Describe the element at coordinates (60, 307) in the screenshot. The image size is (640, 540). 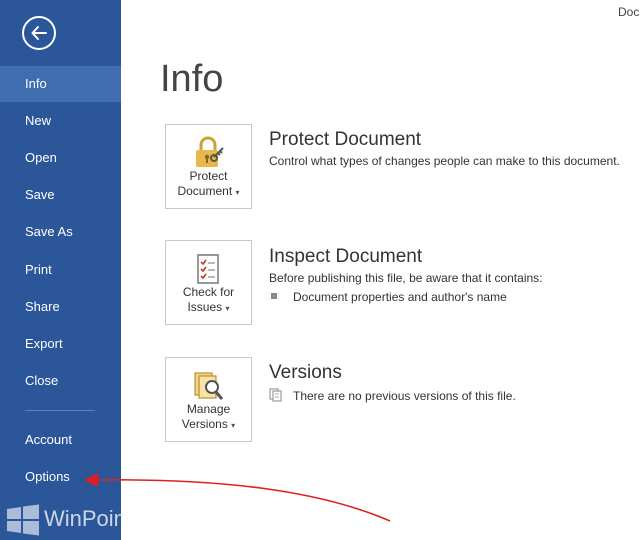
I see `sidebar-item-share: Share` at that location.